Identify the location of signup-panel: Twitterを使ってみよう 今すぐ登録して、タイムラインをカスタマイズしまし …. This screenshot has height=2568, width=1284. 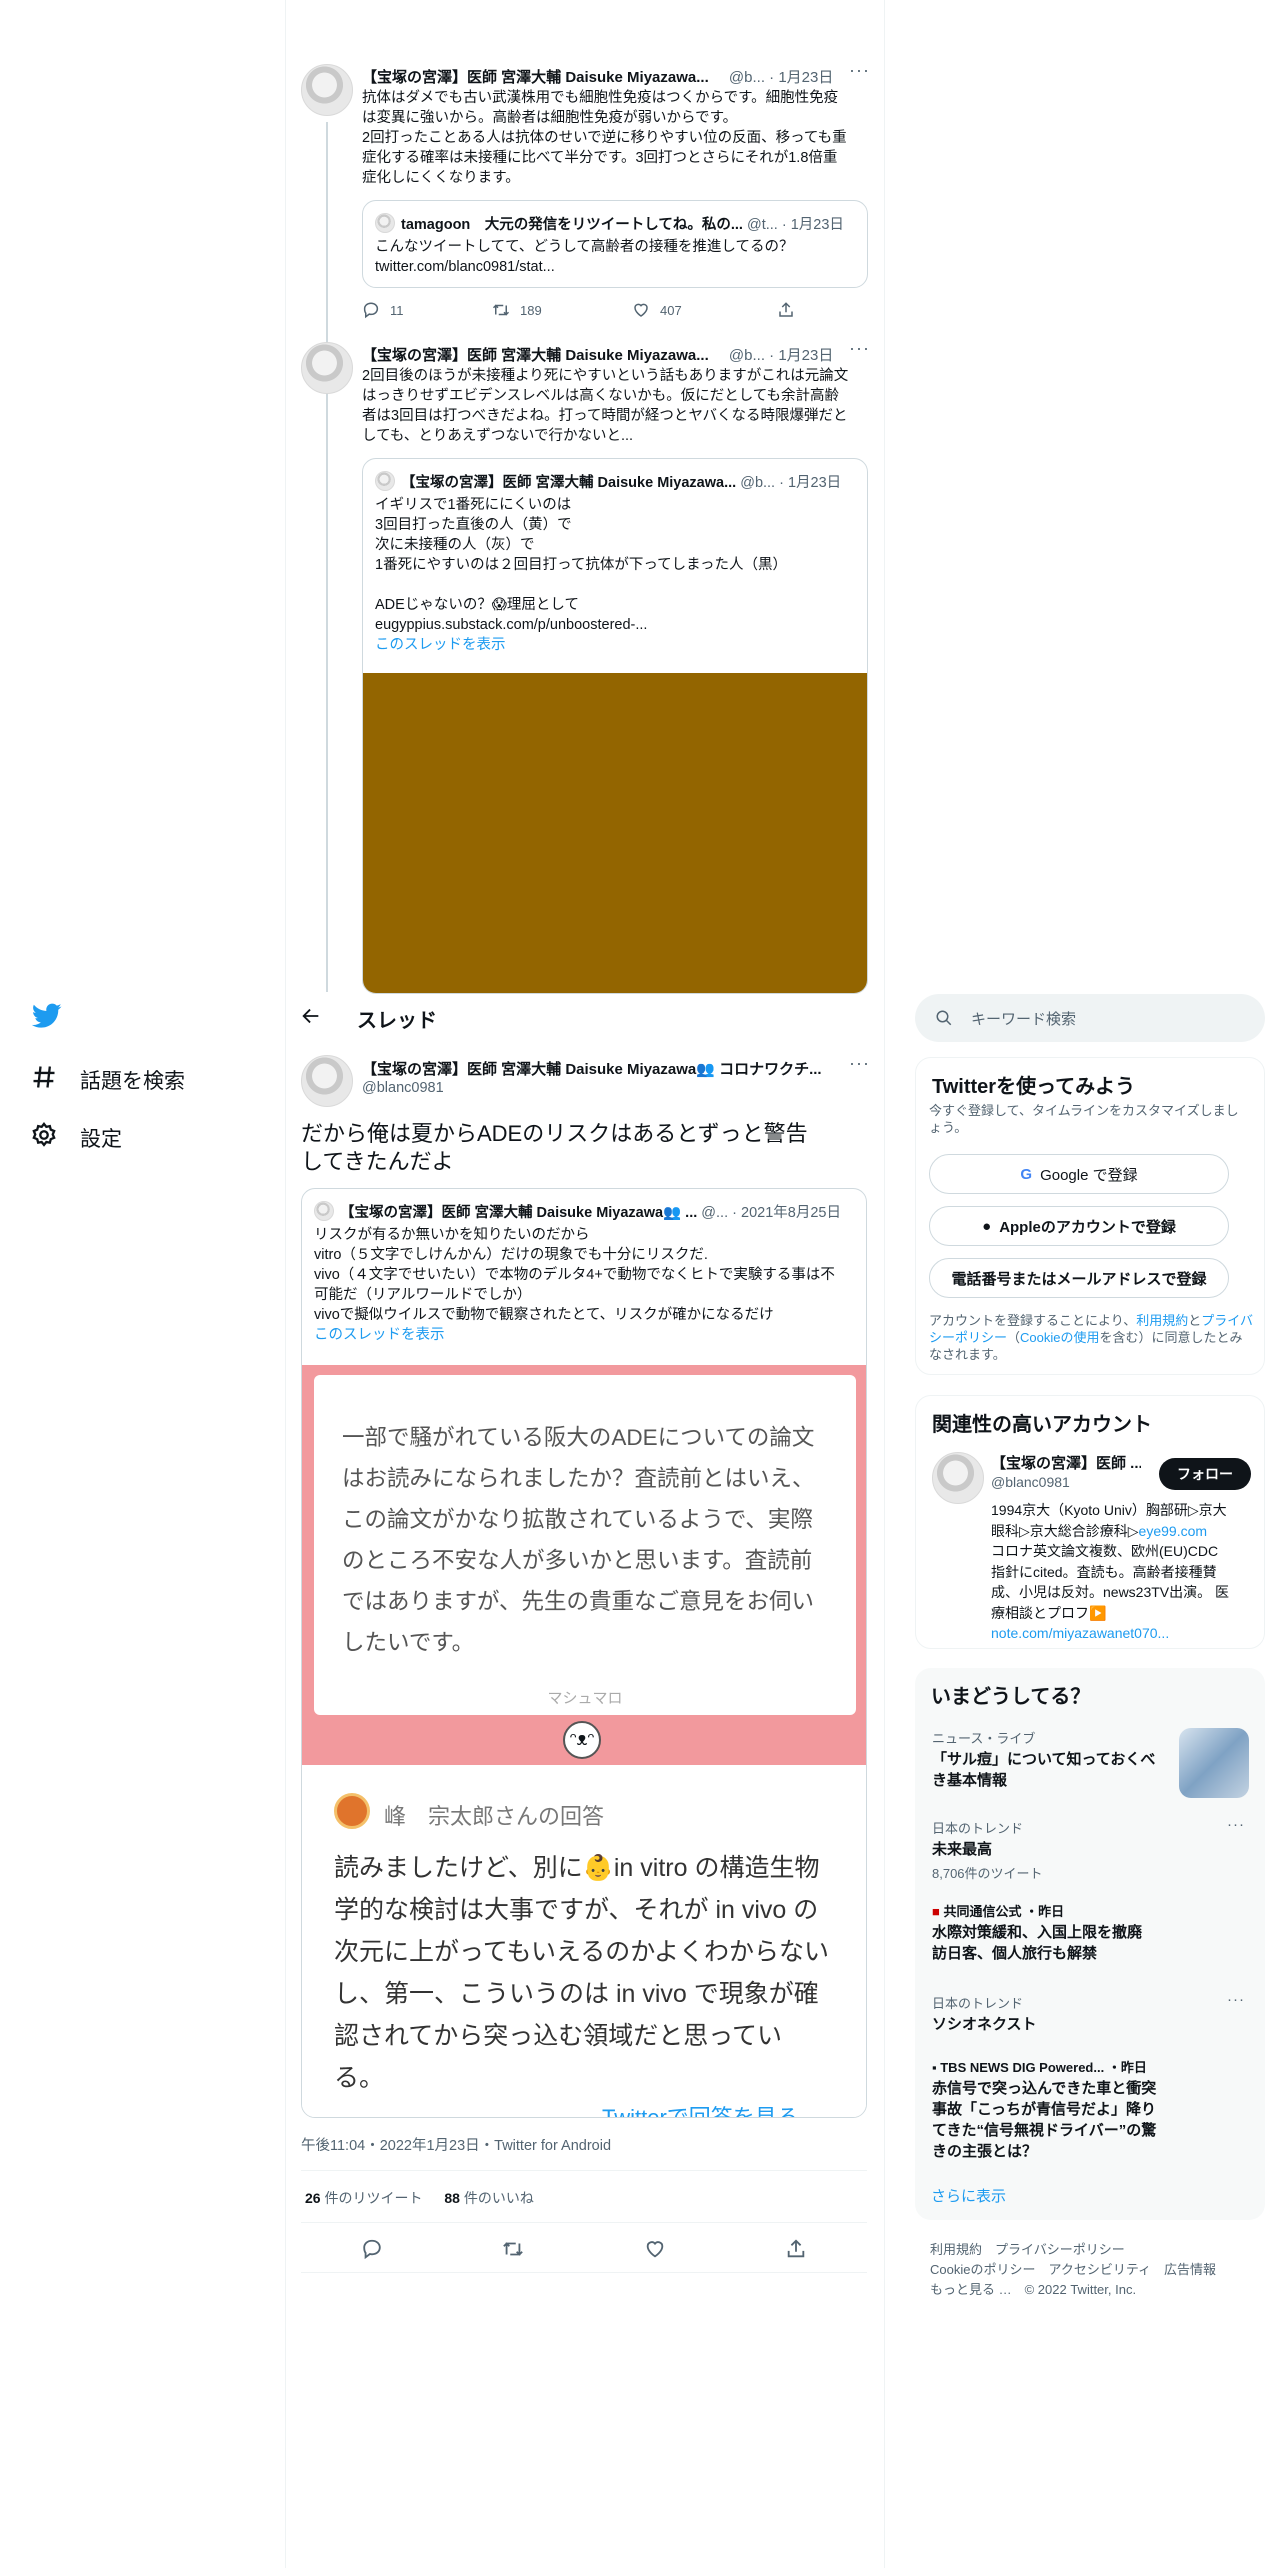
(1090, 1216).